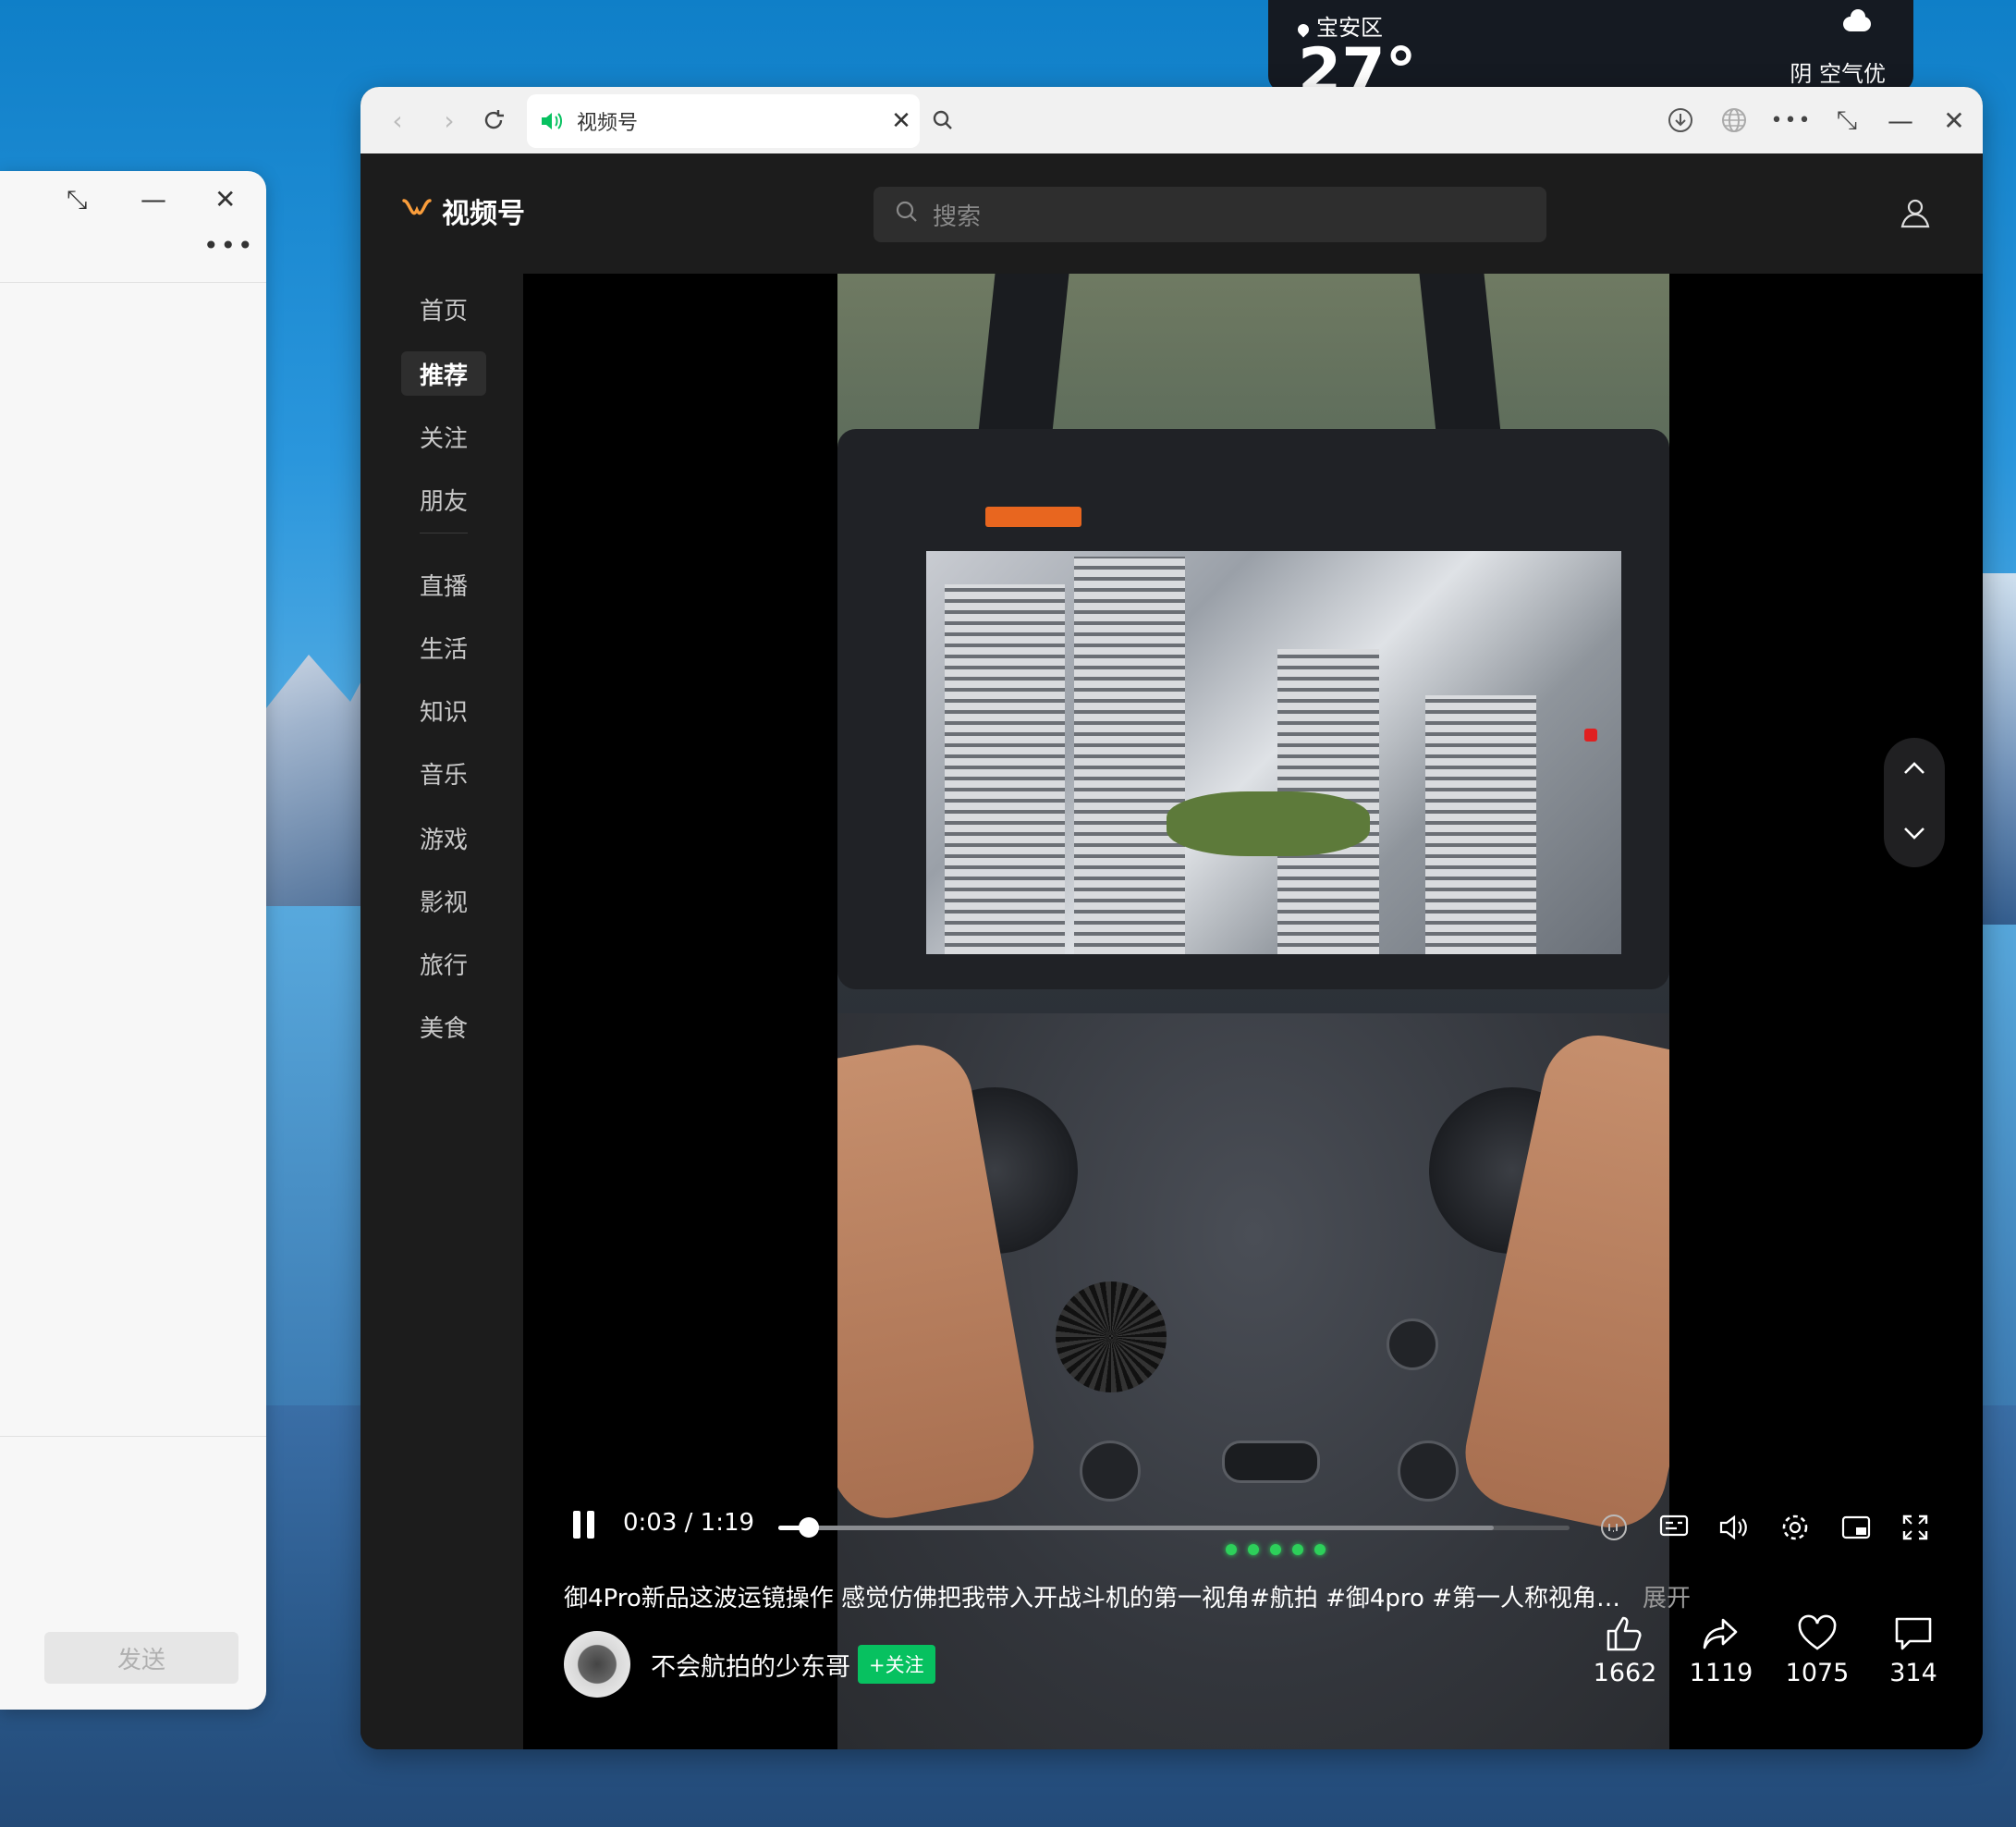  What do you see at coordinates (417, 207) in the screenshot?
I see `channels-logo-icon` at bounding box center [417, 207].